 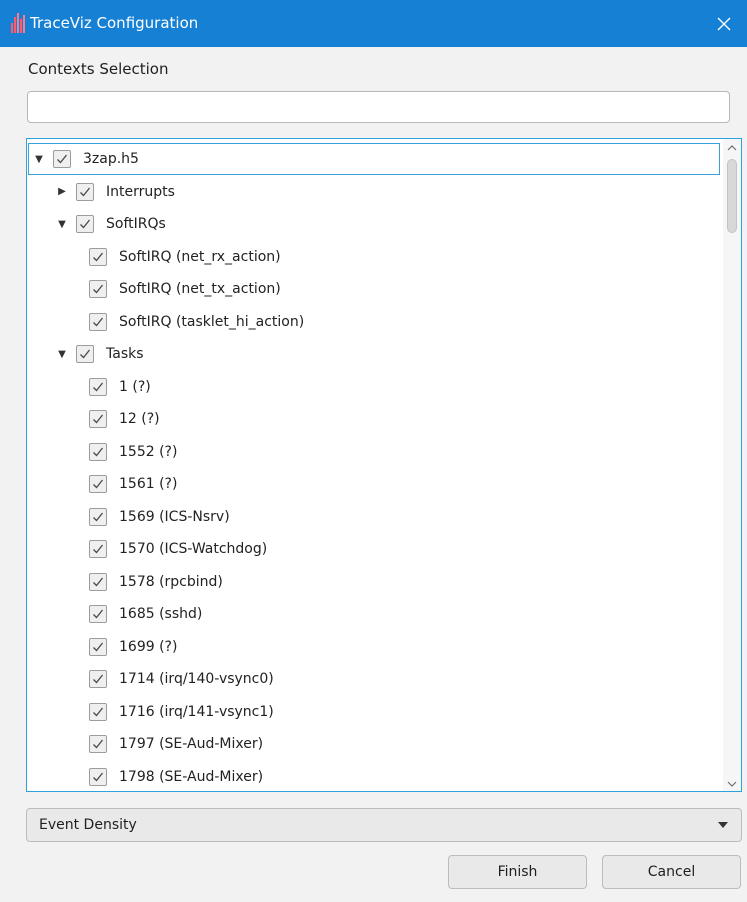 What do you see at coordinates (375, 614) in the screenshot?
I see `tree-row: 1685 (sshd)` at bounding box center [375, 614].